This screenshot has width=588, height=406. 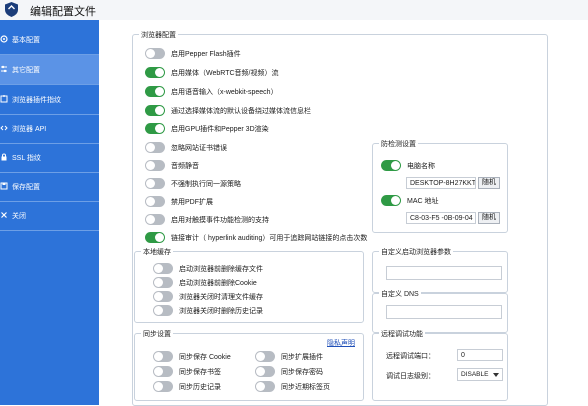 What do you see at coordinates (199, 148) in the screenshot?
I see `option-label: 忽略网站证书错误` at bounding box center [199, 148].